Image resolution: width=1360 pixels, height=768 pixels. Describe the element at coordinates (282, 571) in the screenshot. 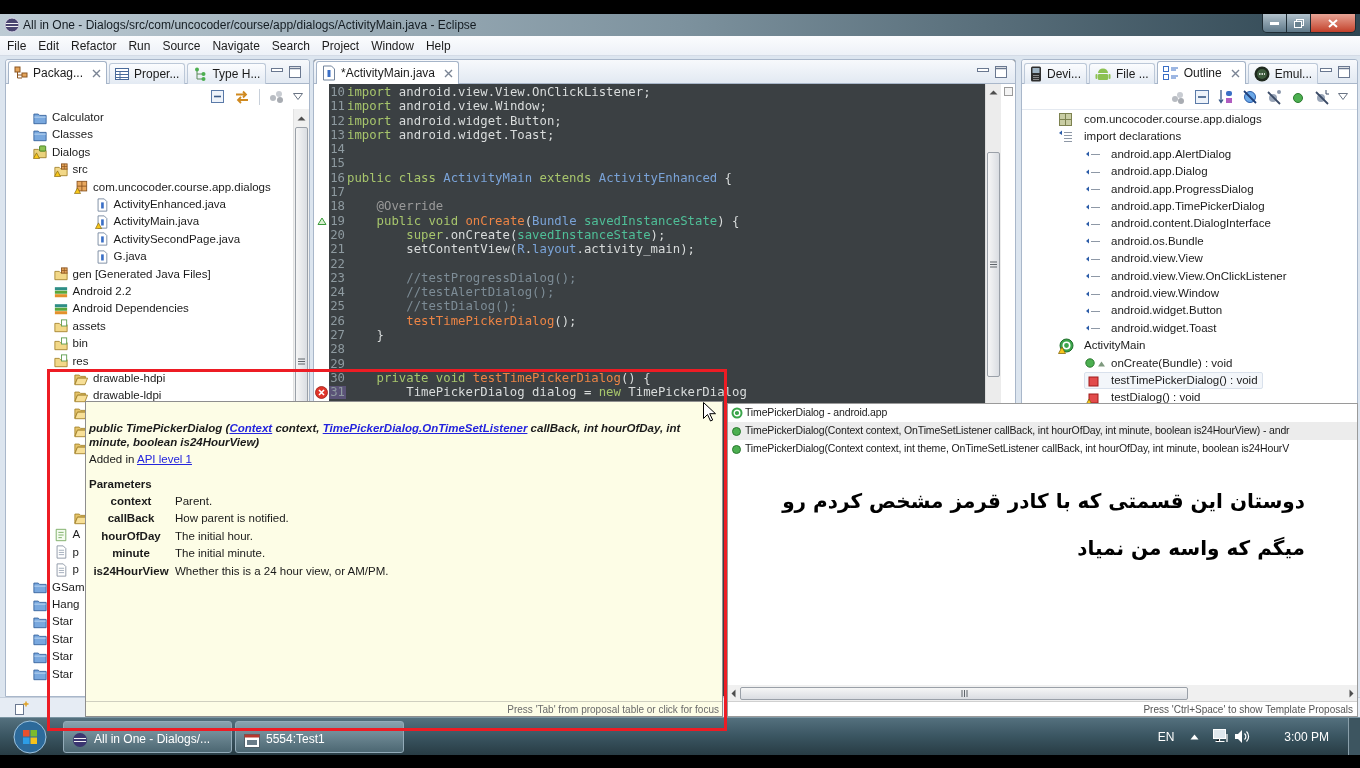

I see `parameter-description: Whether this is a 24 hour view, or AM/PM.` at that location.